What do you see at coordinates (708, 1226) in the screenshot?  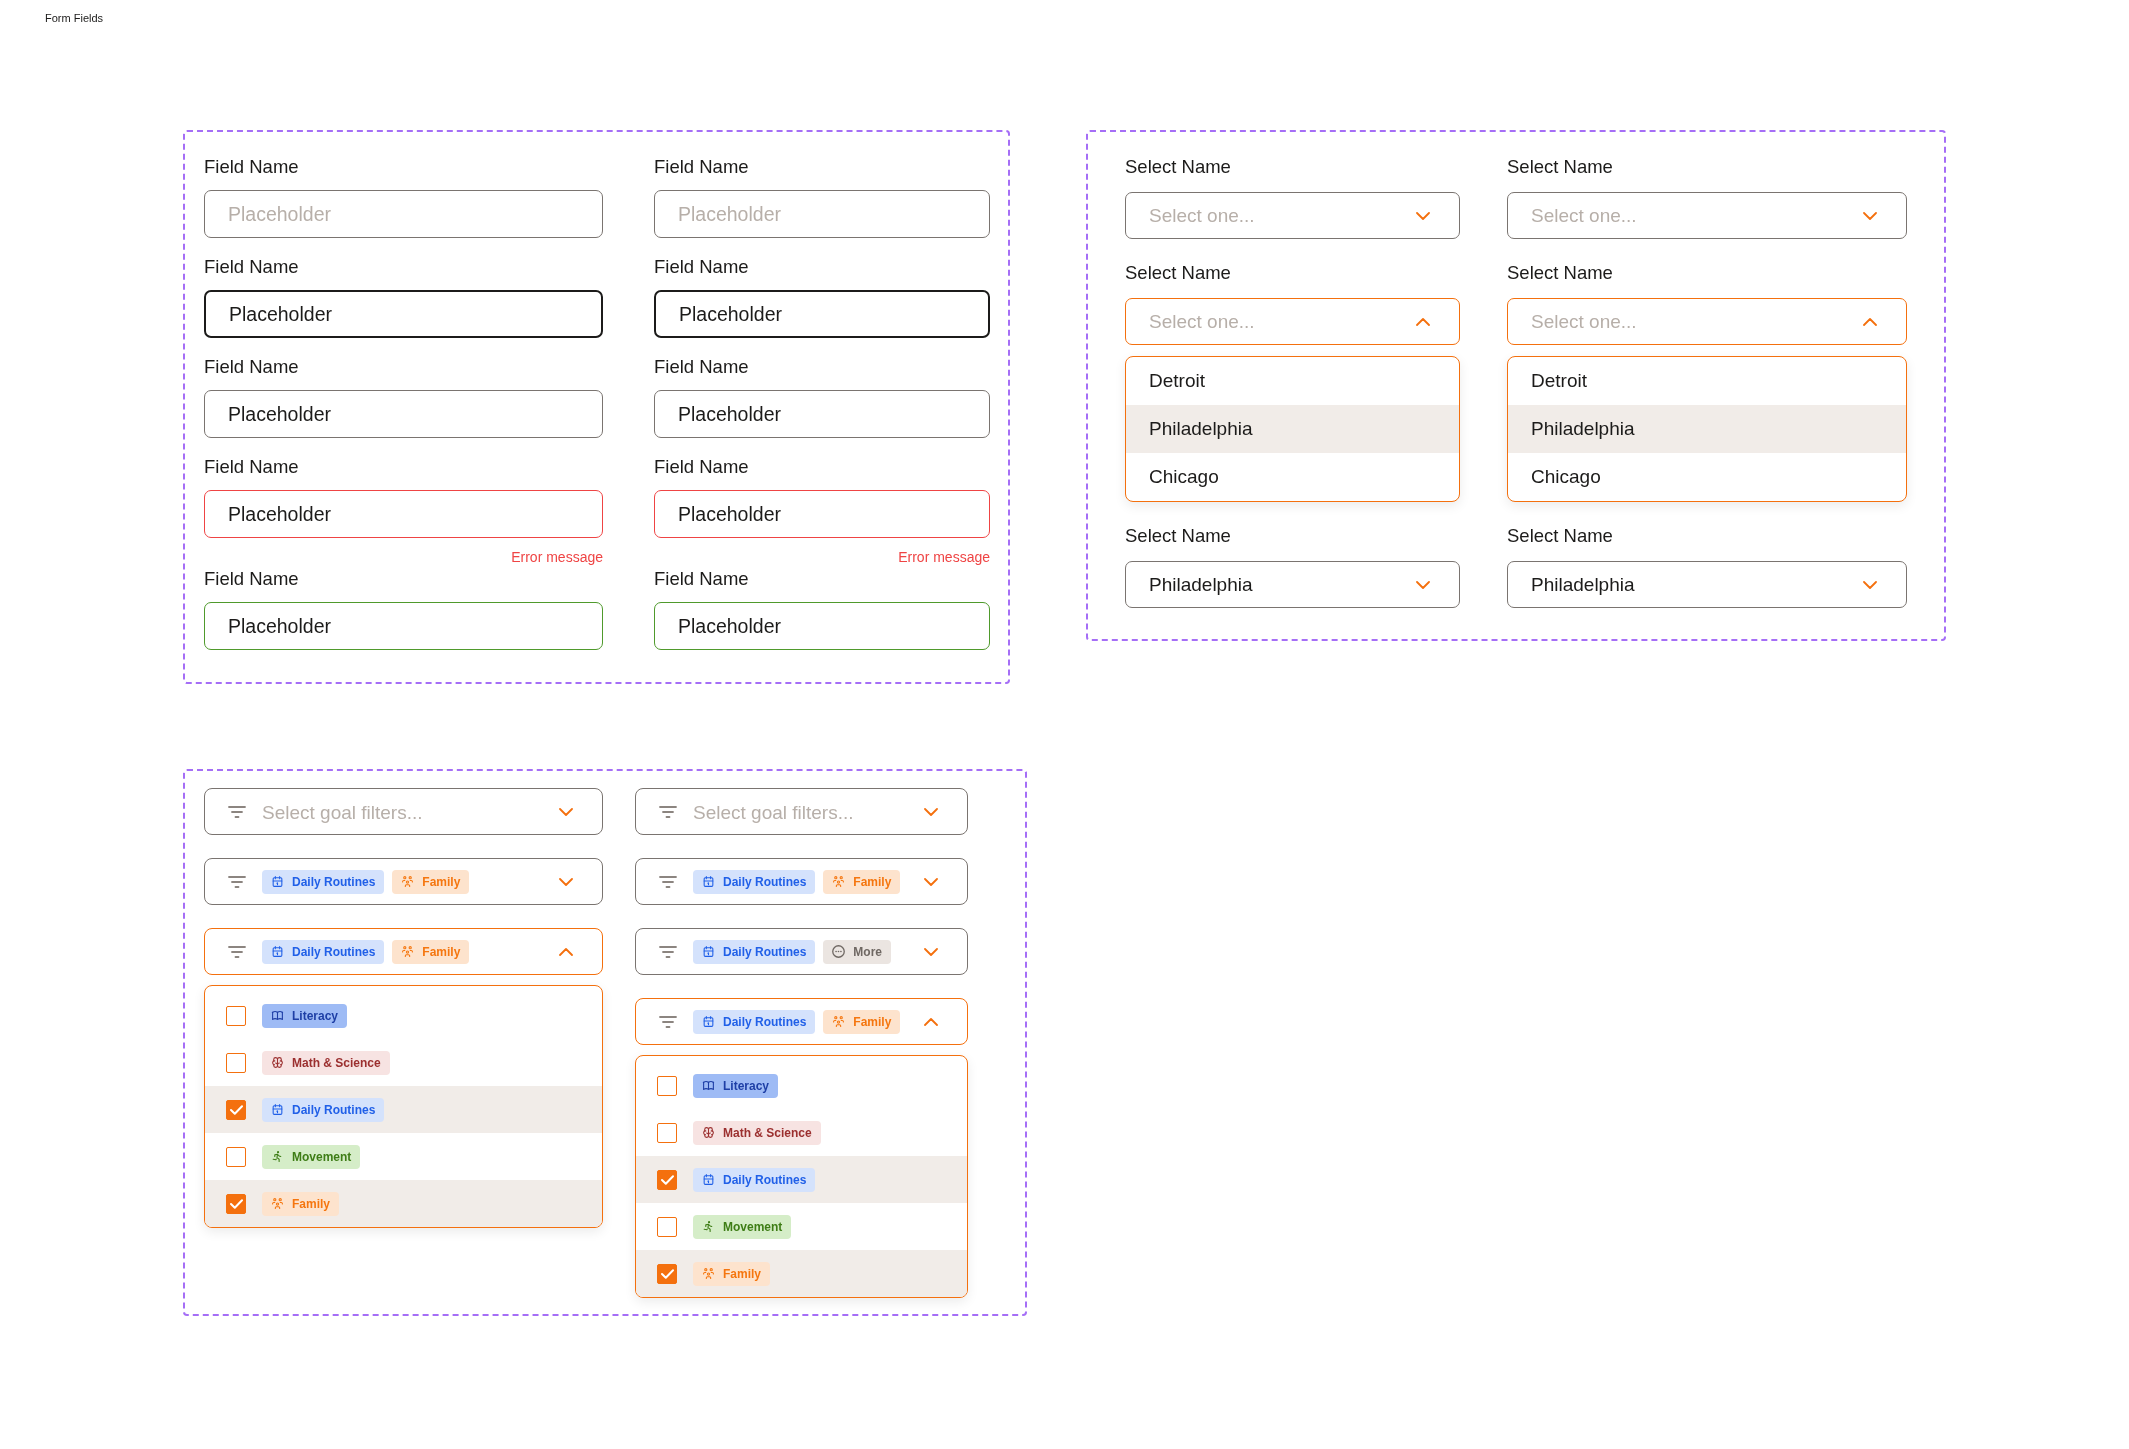 I see `running-person-icon` at bounding box center [708, 1226].